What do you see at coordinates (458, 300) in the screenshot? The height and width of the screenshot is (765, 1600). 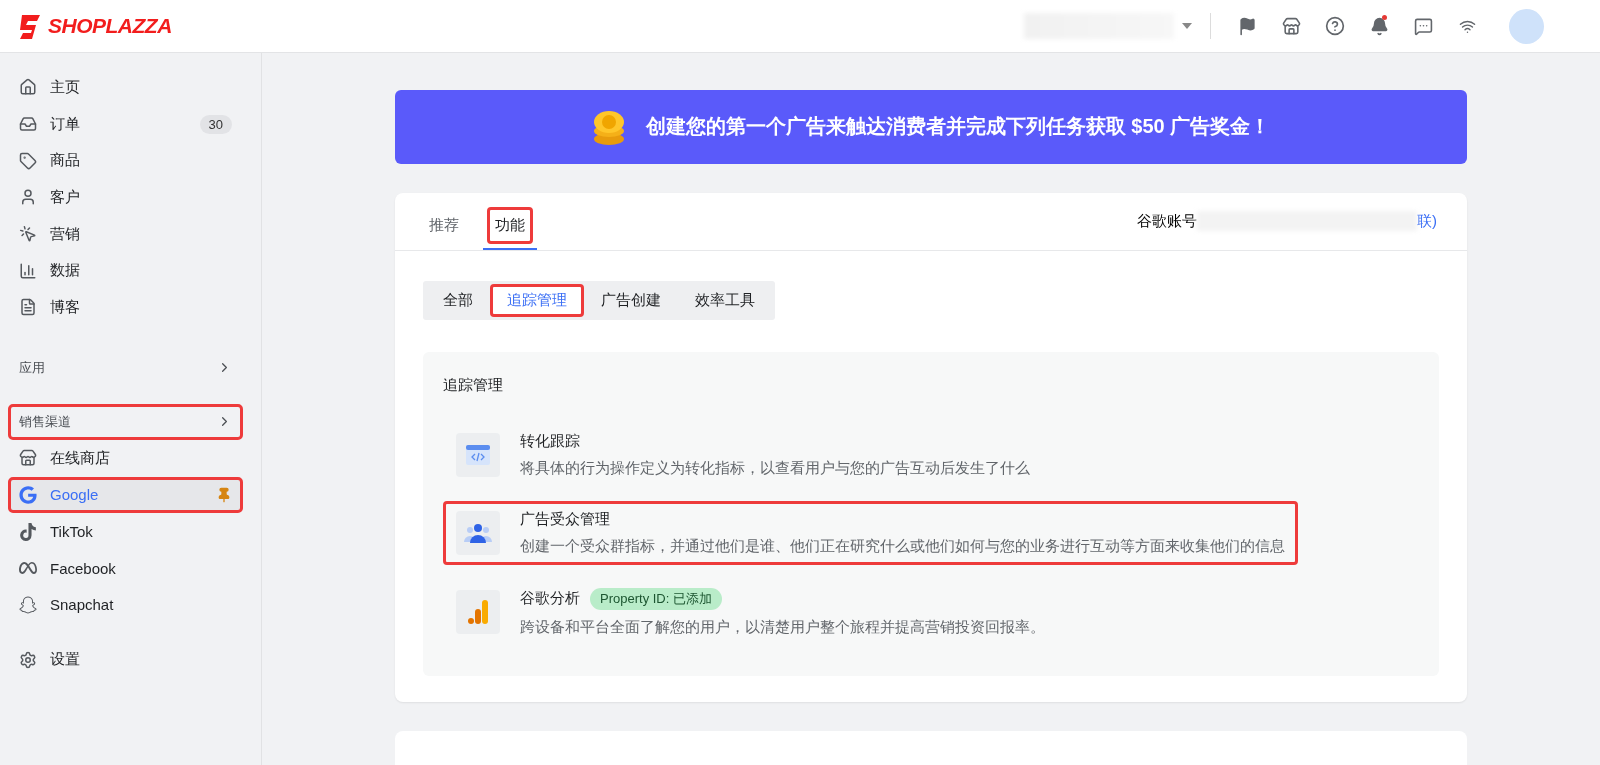 I see `filter-tab: 全部` at bounding box center [458, 300].